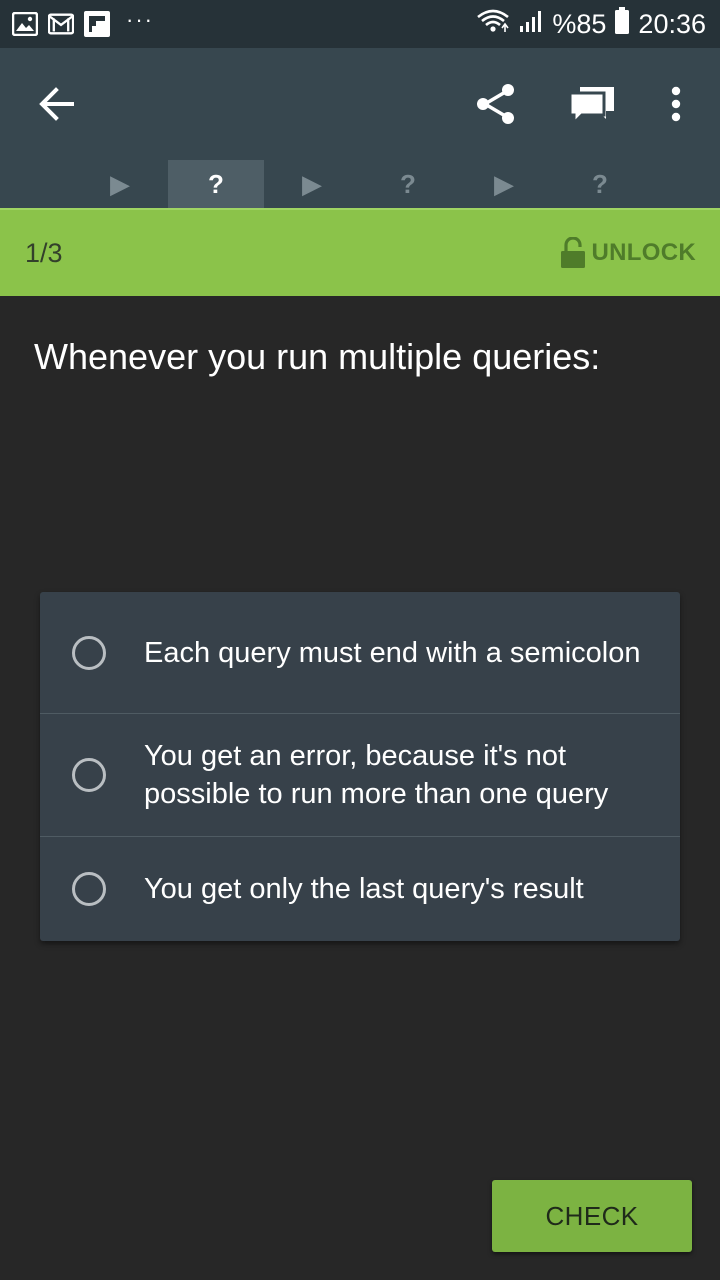  What do you see at coordinates (317, 356) in the screenshot?
I see `question-text: Whenever you run multiple queries:` at bounding box center [317, 356].